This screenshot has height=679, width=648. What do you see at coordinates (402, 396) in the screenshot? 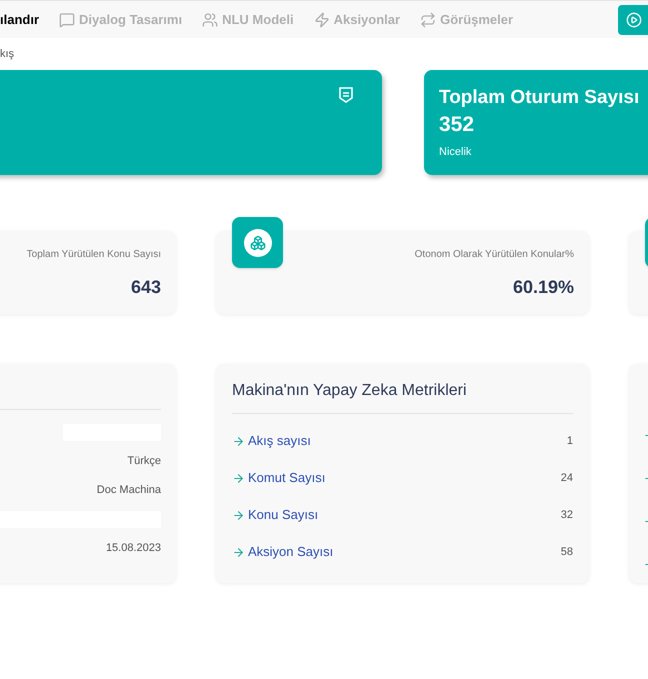
I see `card-title: Makina'nın Yapay Zeka Metrikleri` at bounding box center [402, 396].